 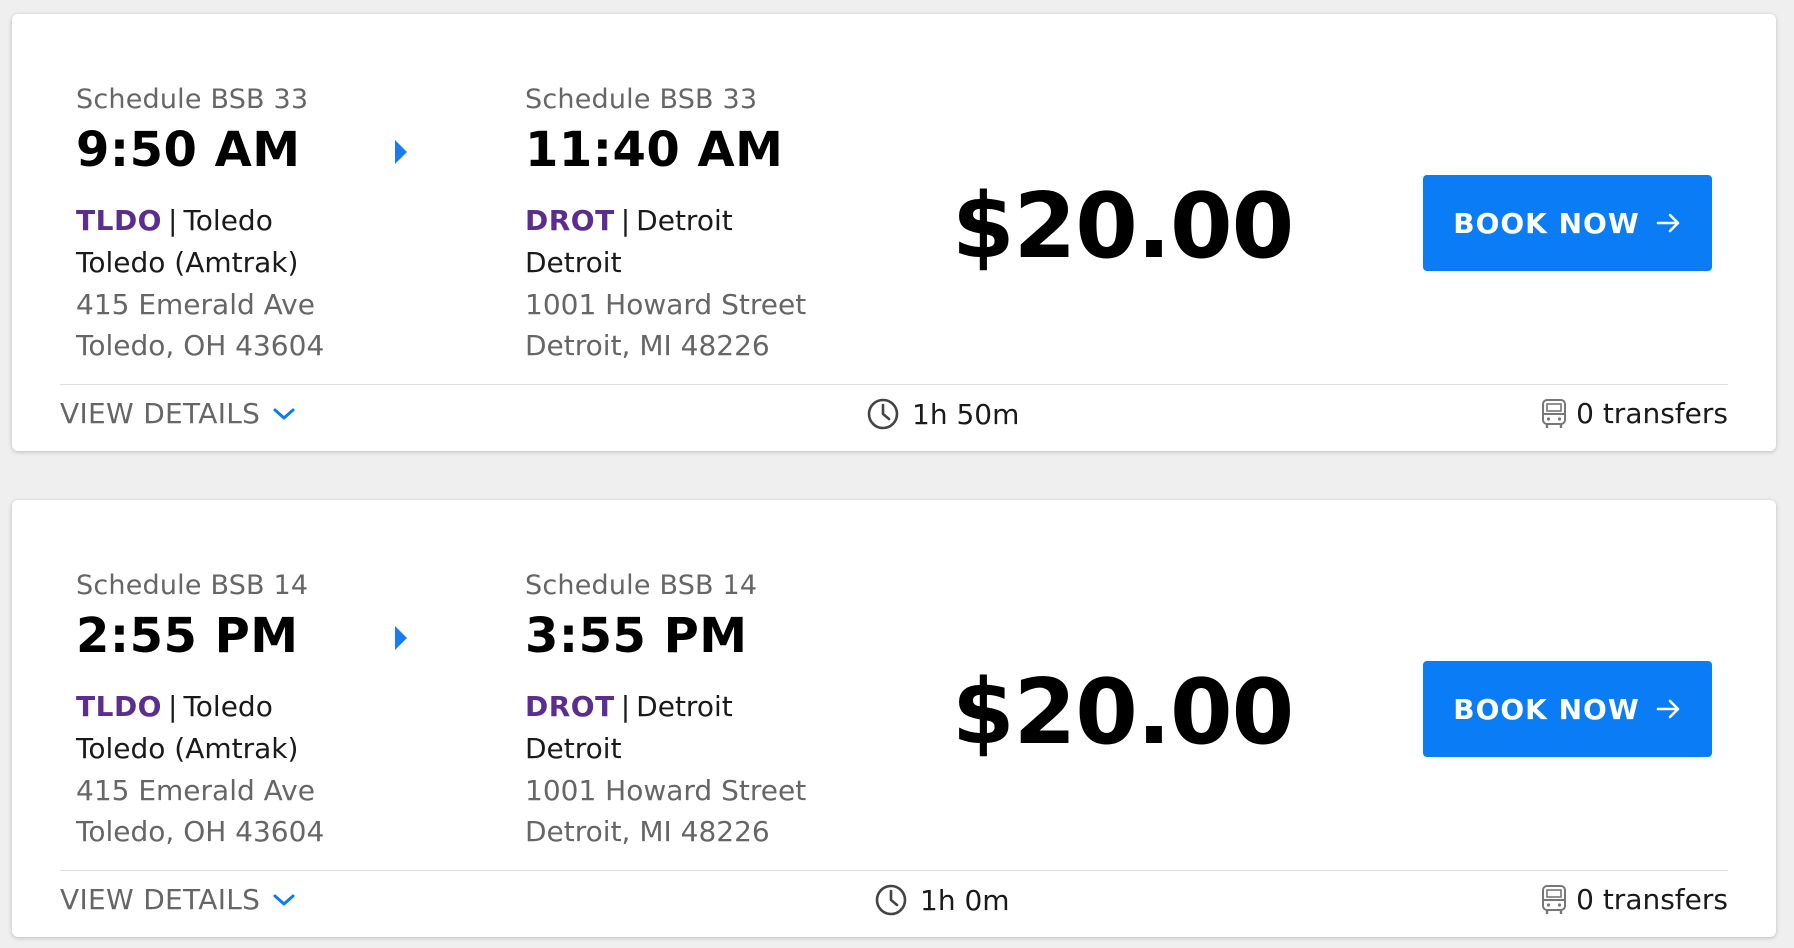 I want to click on destination-schedule: Schedule BSB 33, so click(x=641, y=99).